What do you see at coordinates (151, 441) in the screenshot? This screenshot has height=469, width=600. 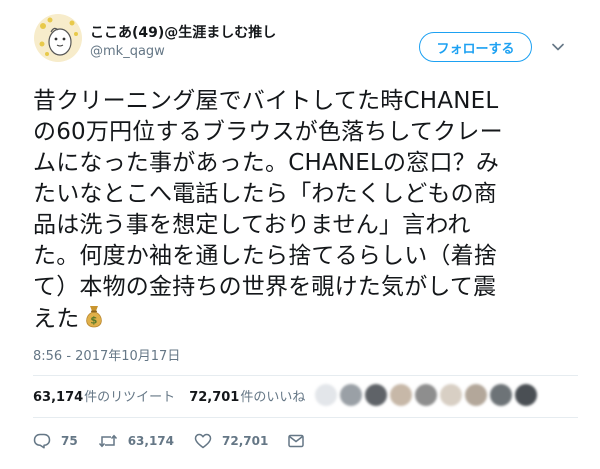 I see `retweet-count: 63,174` at bounding box center [151, 441].